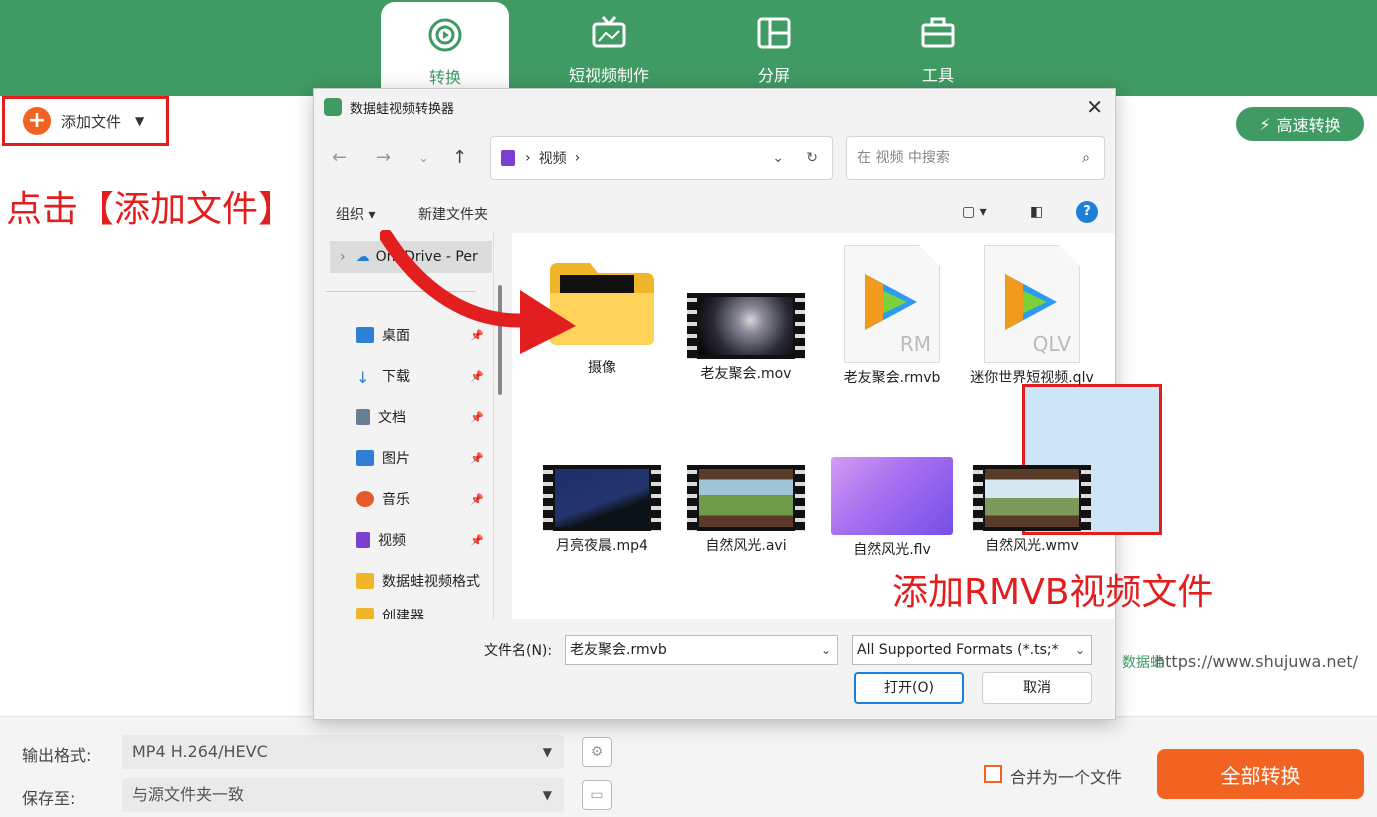 The image size is (1377, 817). What do you see at coordinates (392, 418) in the screenshot?
I see `sidebar-item-label: 文档` at bounding box center [392, 418].